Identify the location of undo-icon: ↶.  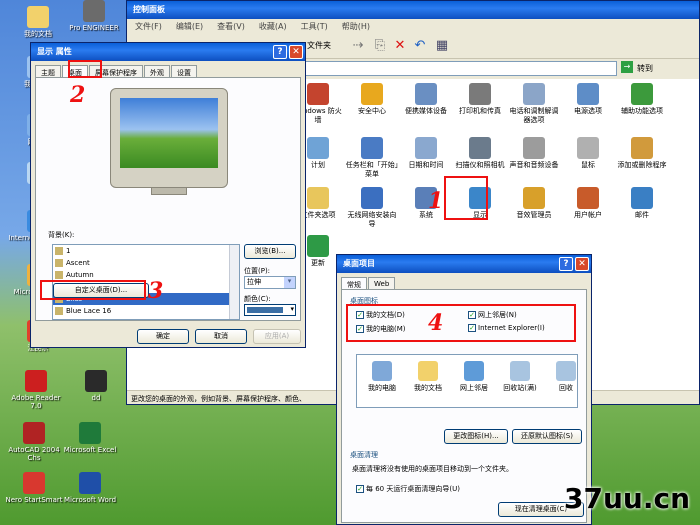
(420, 46).